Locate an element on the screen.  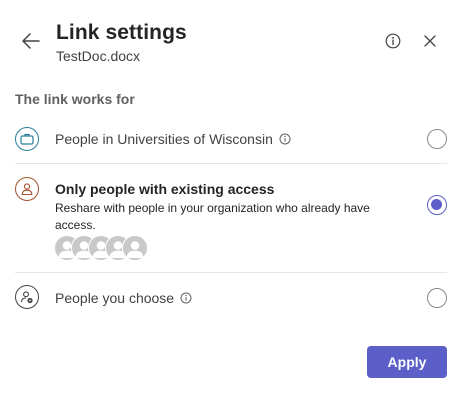
option-label: People you choose is located at coordinates (115, 298).